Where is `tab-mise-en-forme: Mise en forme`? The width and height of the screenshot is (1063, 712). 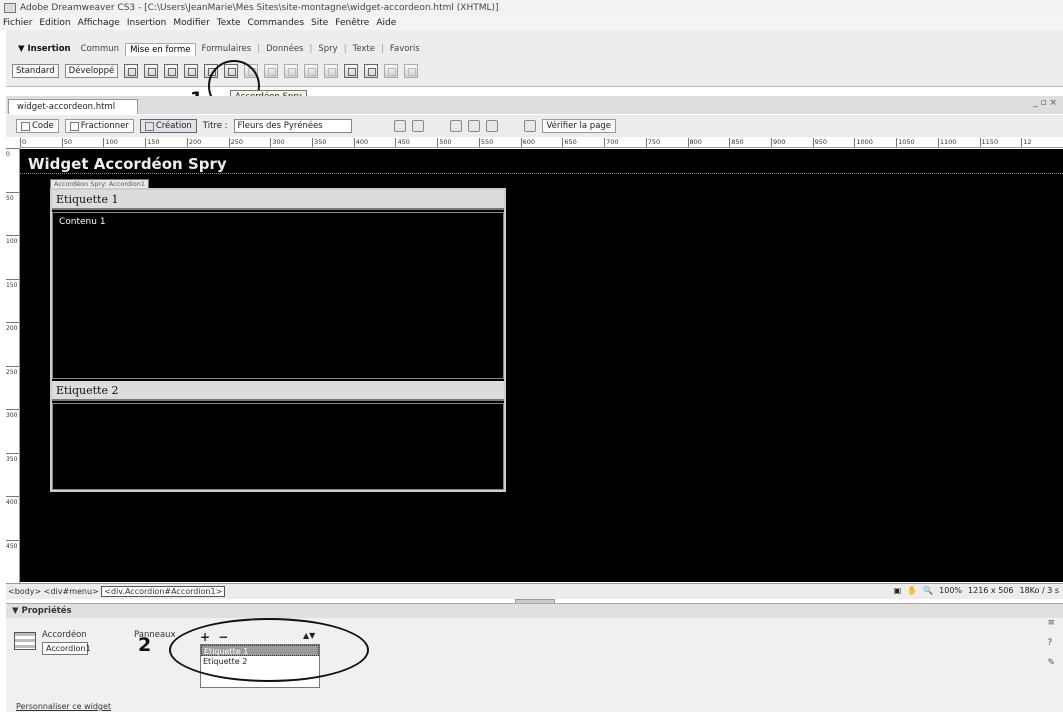 tab-mise-en-forme: Mise en forme is located at coordinates (160, 49).